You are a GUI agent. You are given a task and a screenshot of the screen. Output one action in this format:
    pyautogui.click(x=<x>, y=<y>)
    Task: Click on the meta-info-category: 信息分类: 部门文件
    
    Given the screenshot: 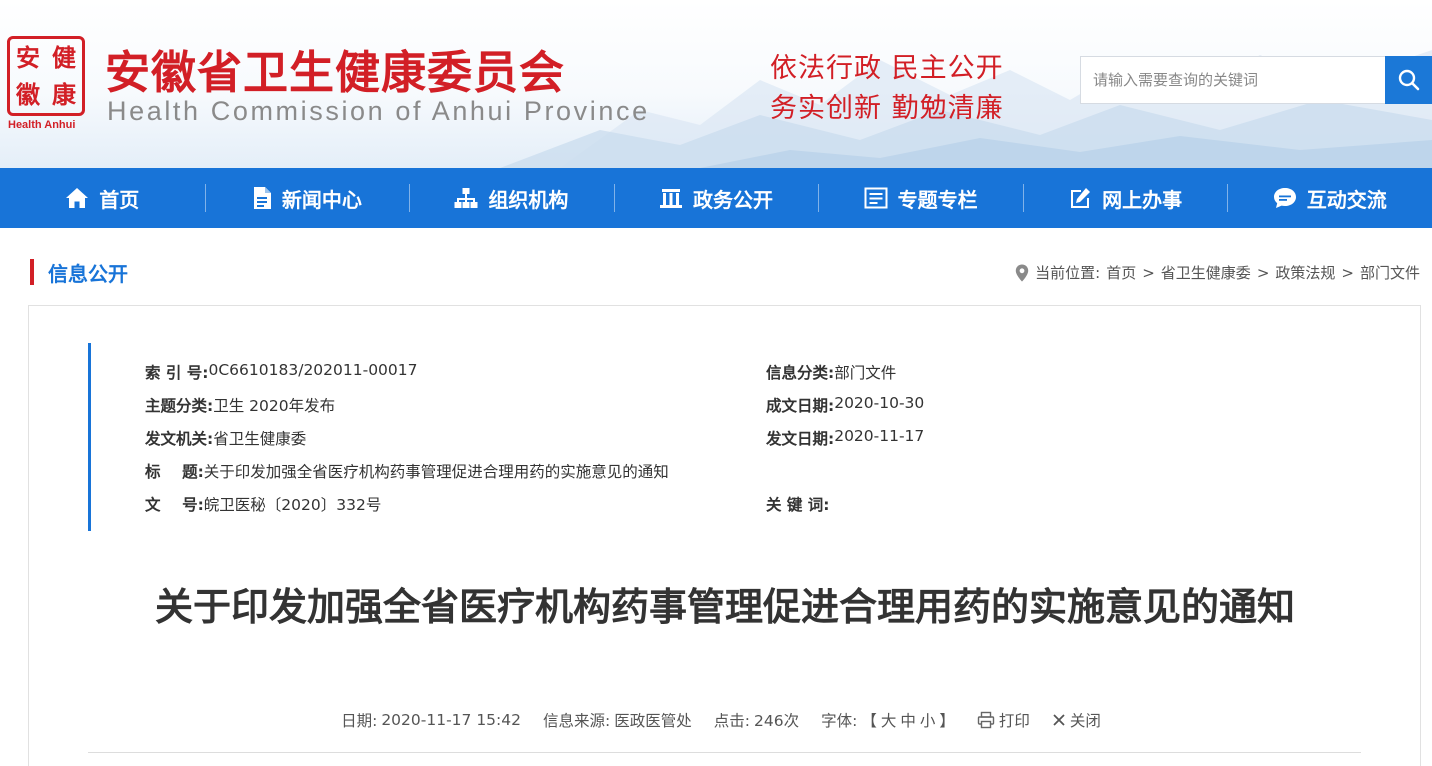 What is the action you would take?
    pyautogui.click(x=831, y=372)
    